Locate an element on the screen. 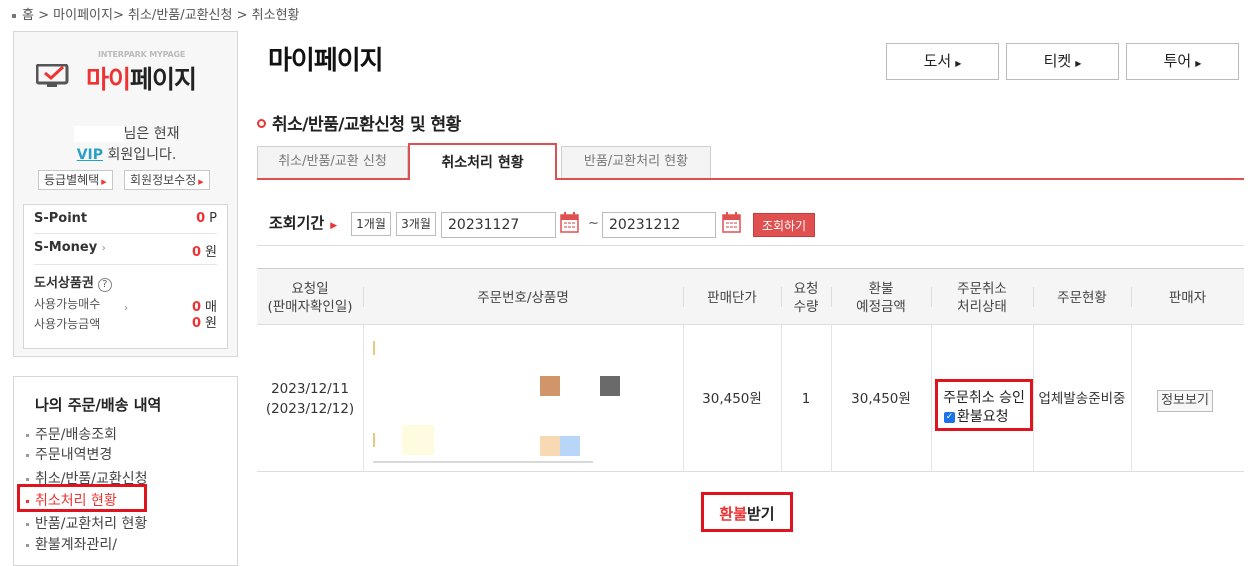 The width and height of the screenshot is (1255, 566). header-seller: 판매자 is located at coordinates (1187, 297).